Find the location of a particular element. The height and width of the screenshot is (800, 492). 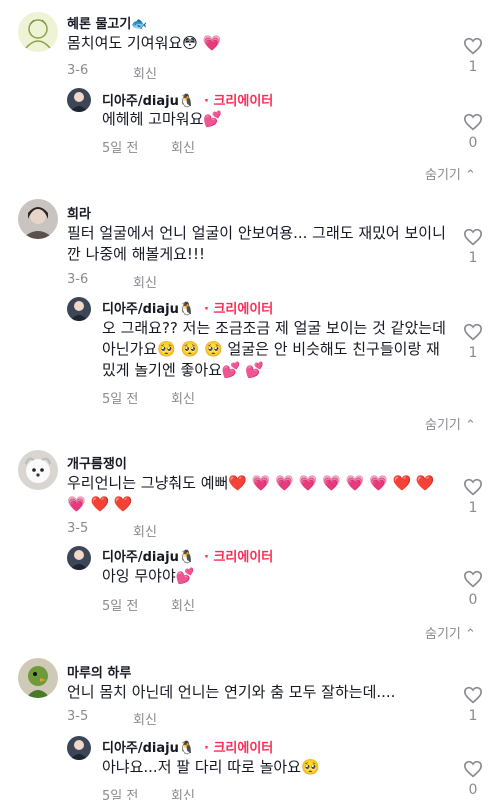

comment-author: 개구름쟁이 is located at coordinates (97, 462).